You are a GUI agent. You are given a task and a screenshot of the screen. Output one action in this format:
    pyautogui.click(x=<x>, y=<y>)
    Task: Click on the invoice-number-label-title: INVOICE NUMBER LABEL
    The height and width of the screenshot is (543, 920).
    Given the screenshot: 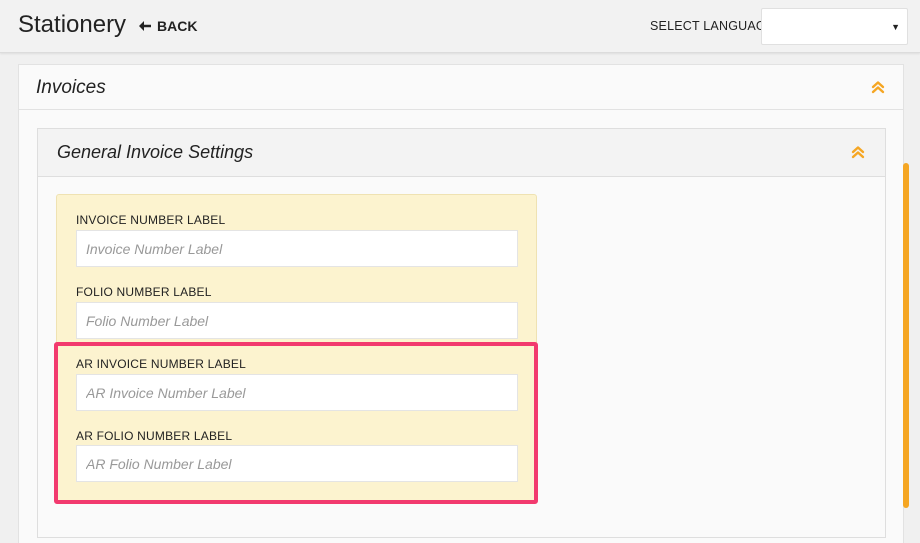 What is the action you would take?
    pyautogui.click(x=151, y=220)
    